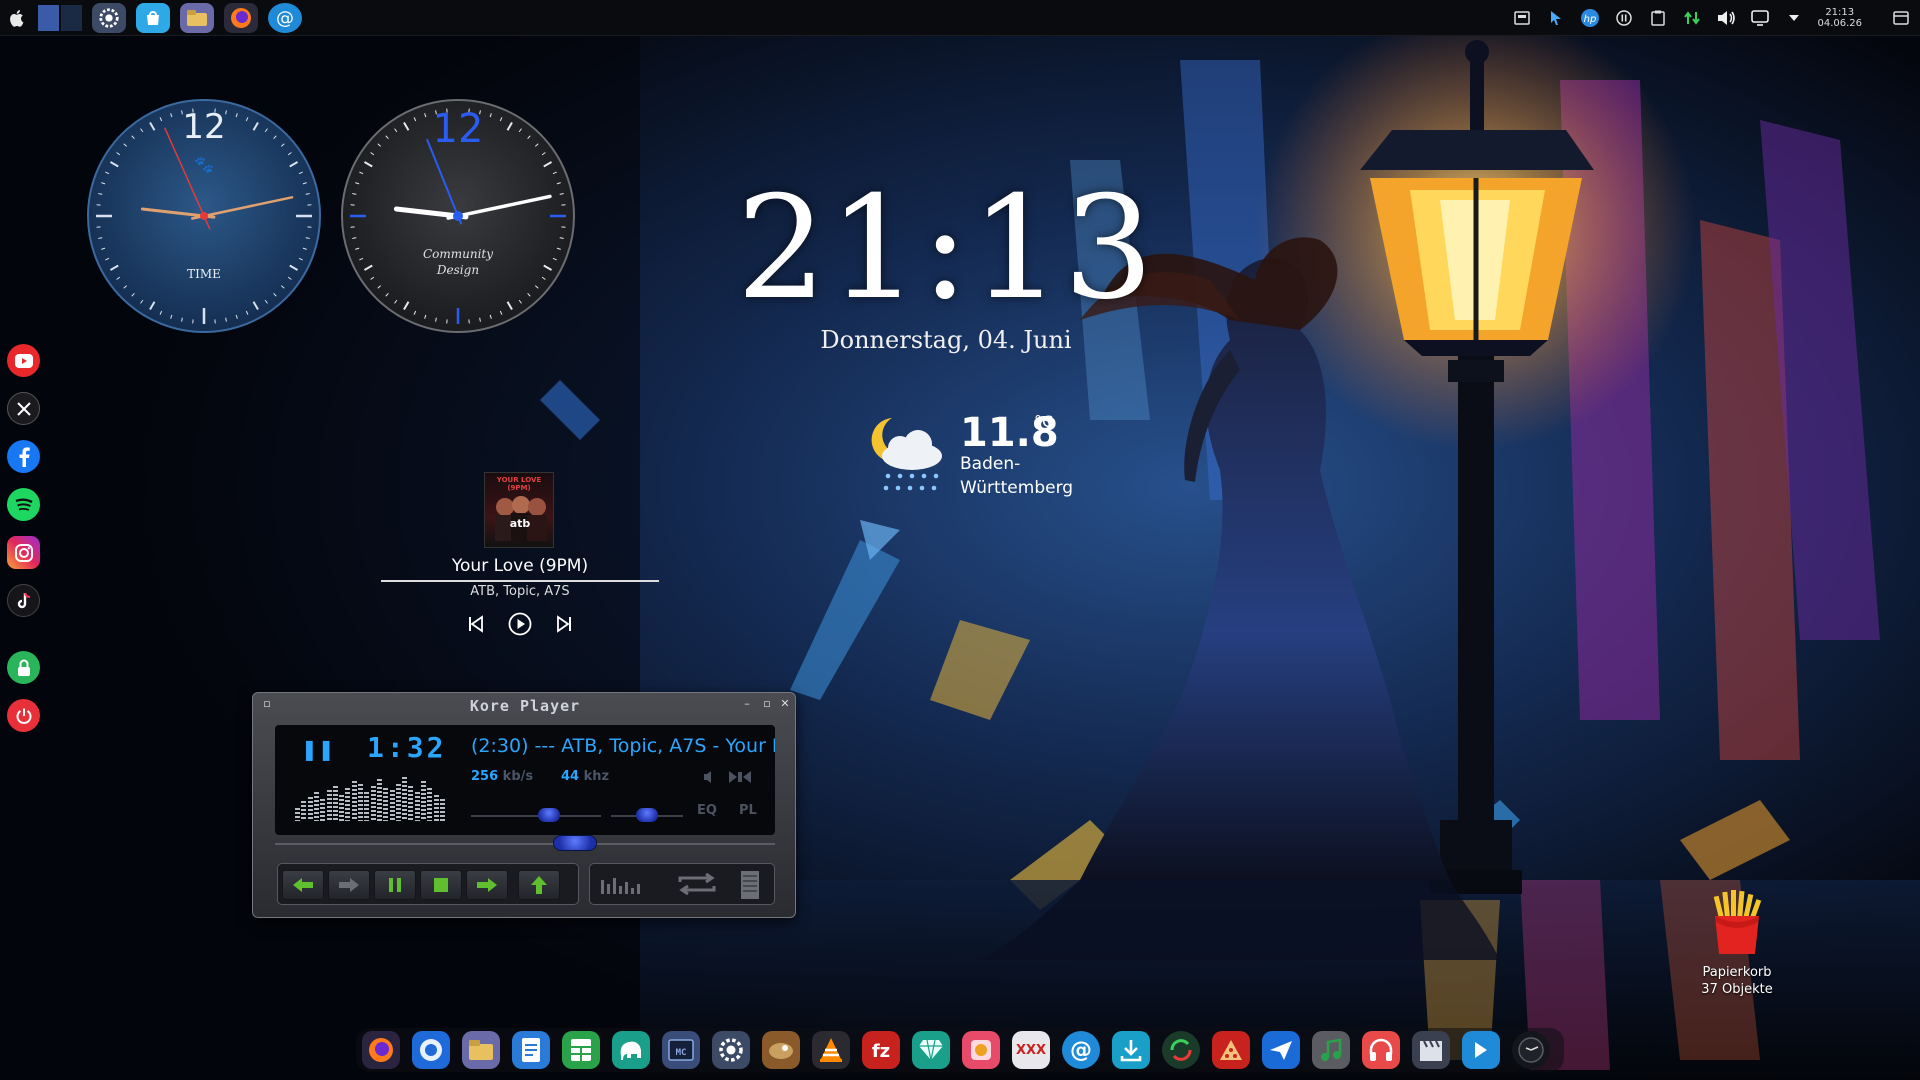 This screenshot has width=1920, height=1080. Describe the element at coordinates (1231, 1050) in the screenshot. I see `pizza-icon` at that location.